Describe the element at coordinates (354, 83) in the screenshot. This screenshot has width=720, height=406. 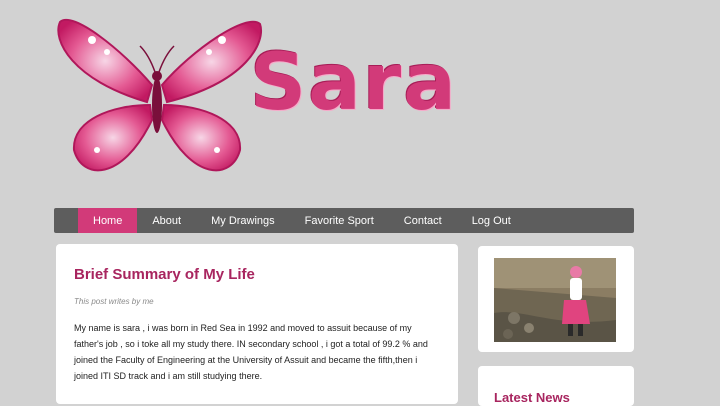
I see `site-title: Sara` at that location.